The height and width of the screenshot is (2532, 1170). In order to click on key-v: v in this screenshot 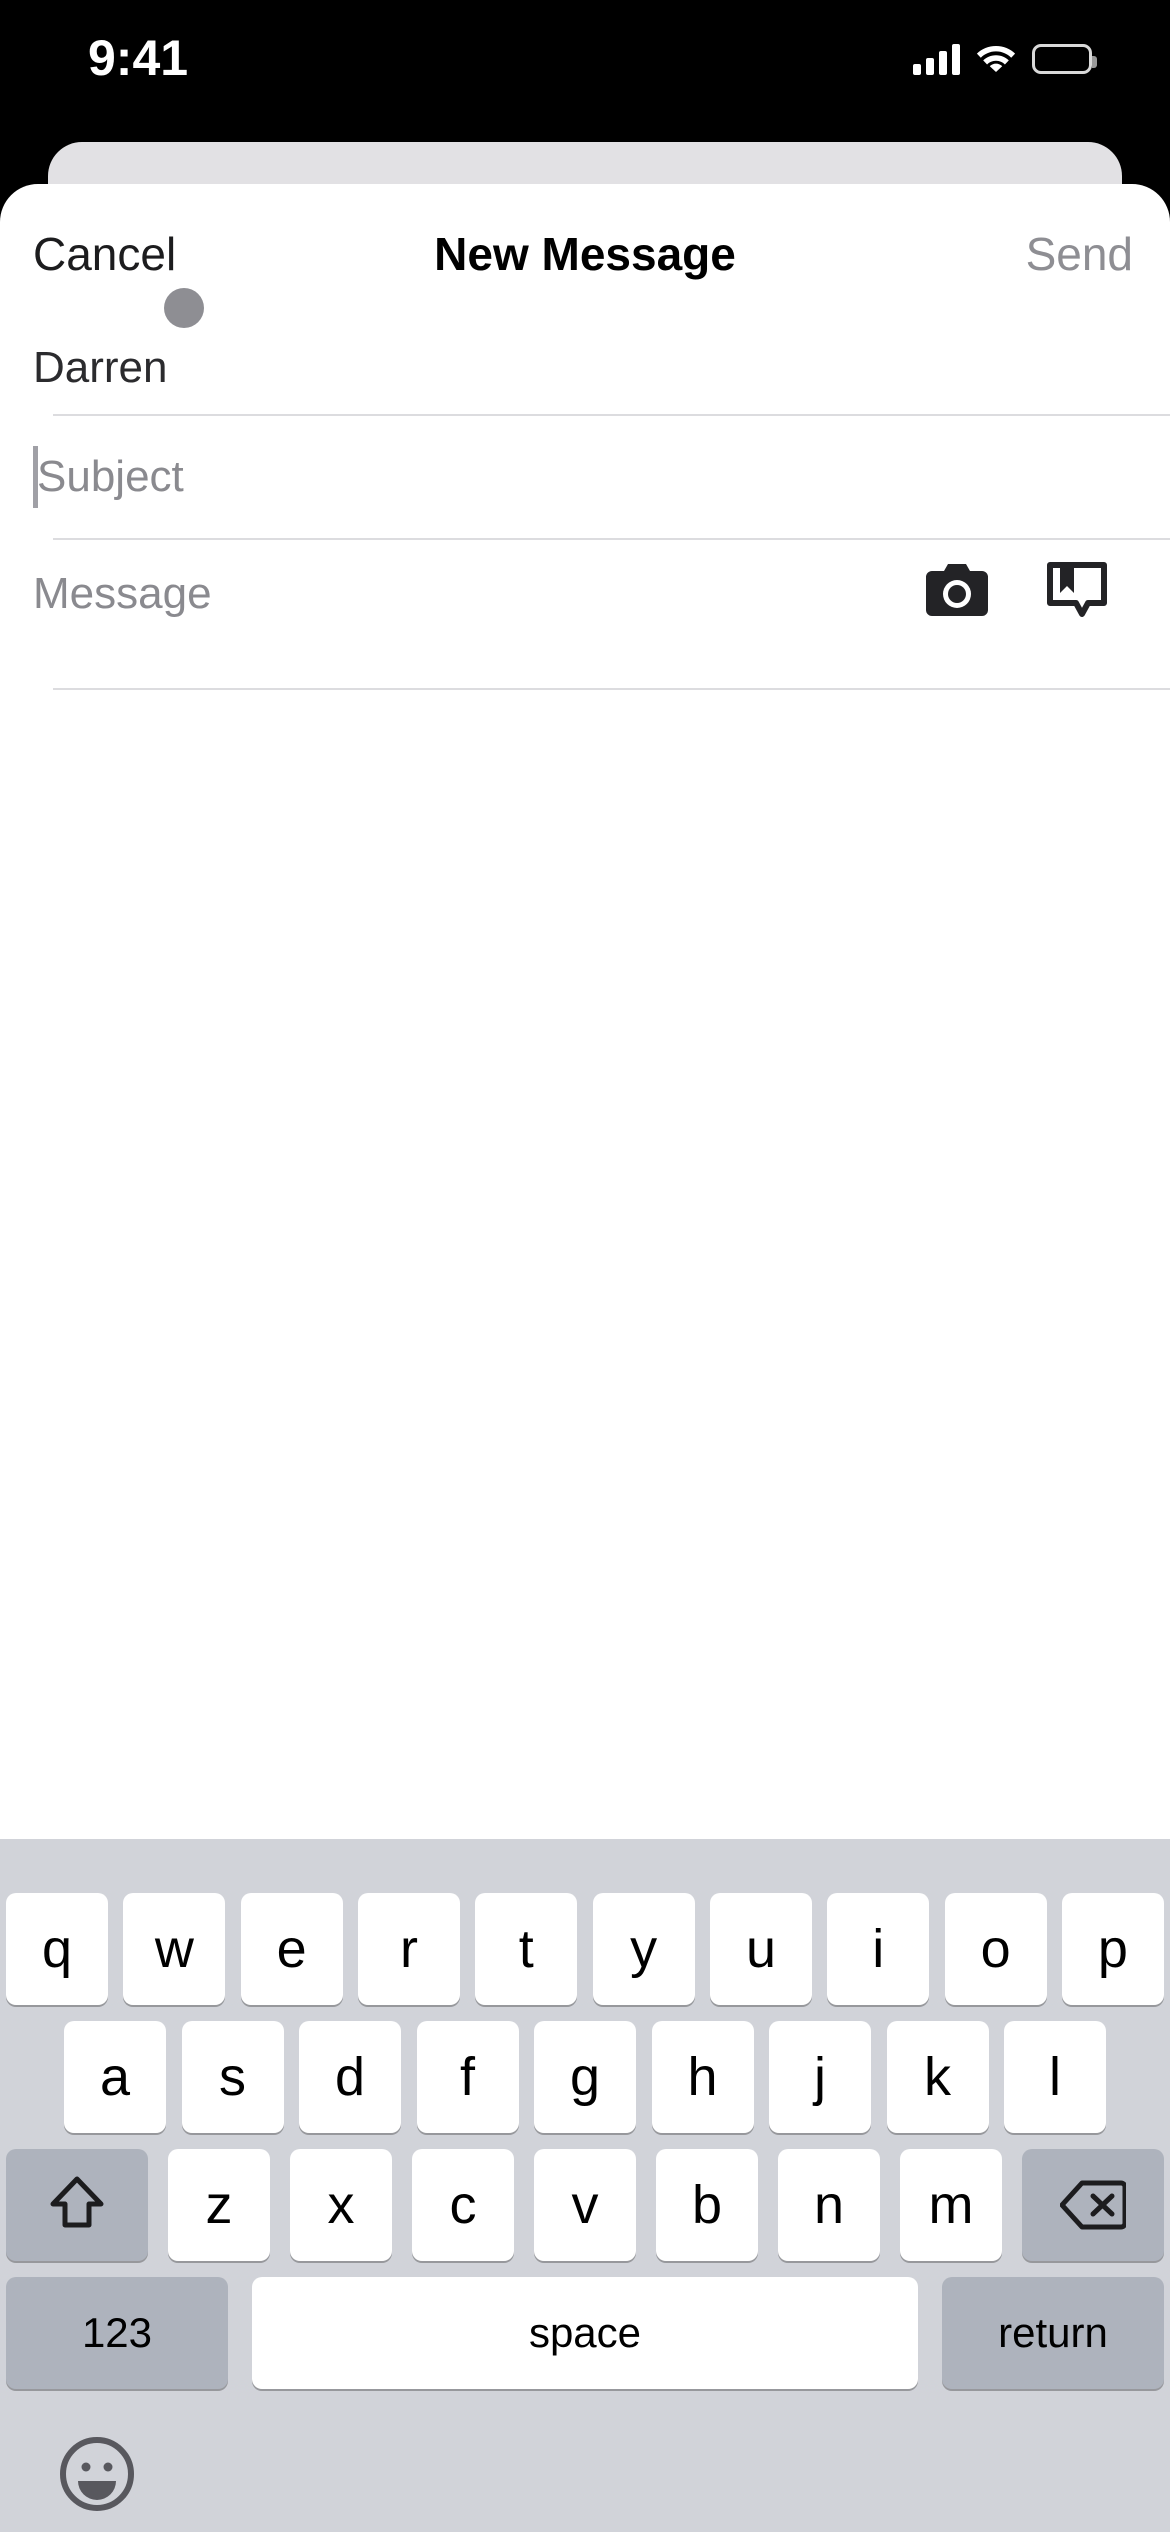, I will do `click(585, 2205)`.